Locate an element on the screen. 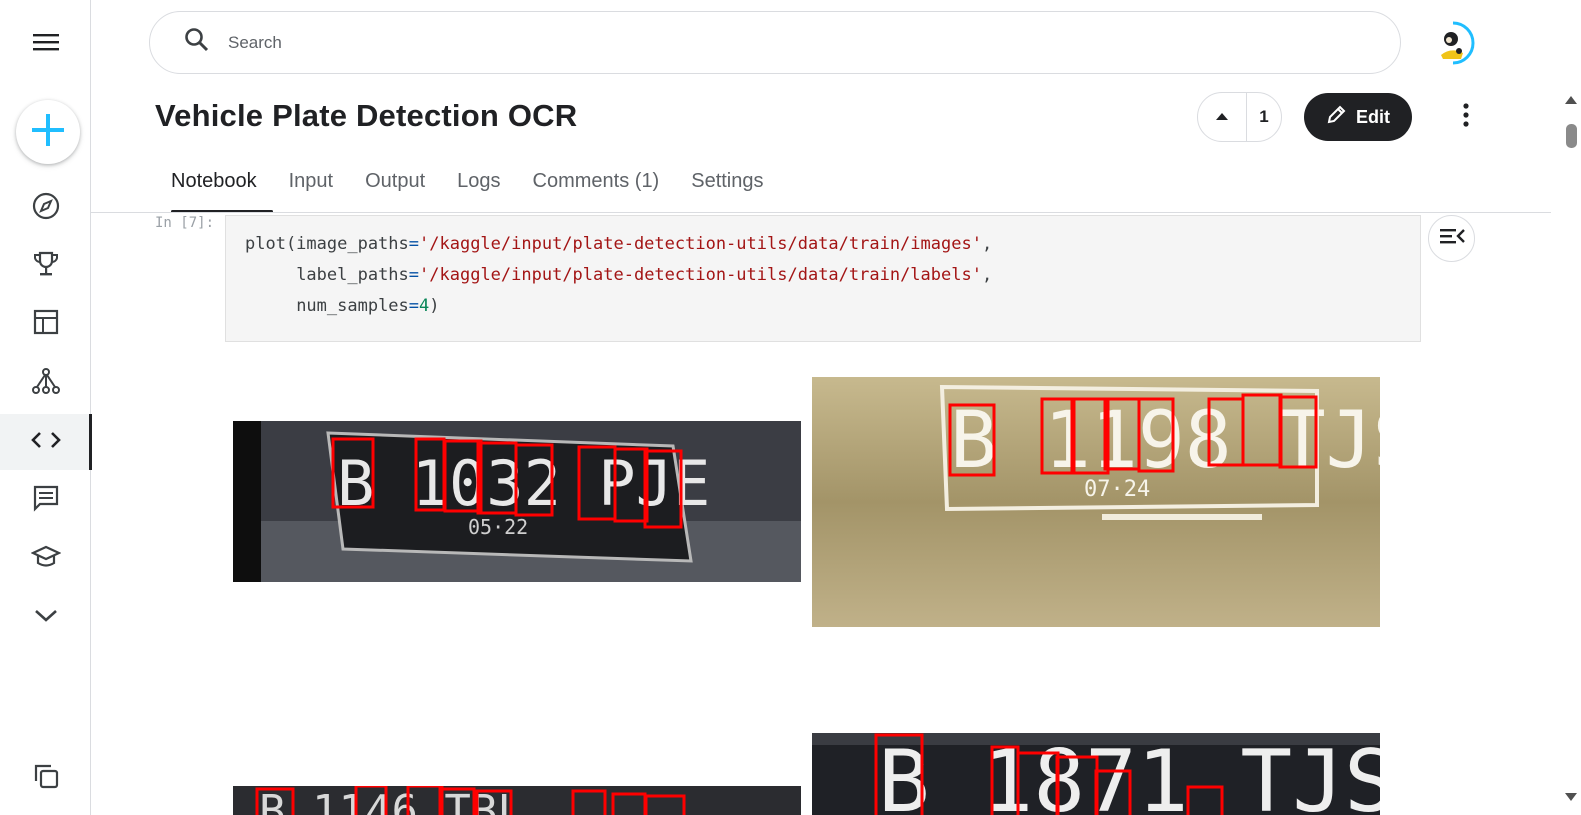  sidebar-item-home is located at coordinates (45, 208).